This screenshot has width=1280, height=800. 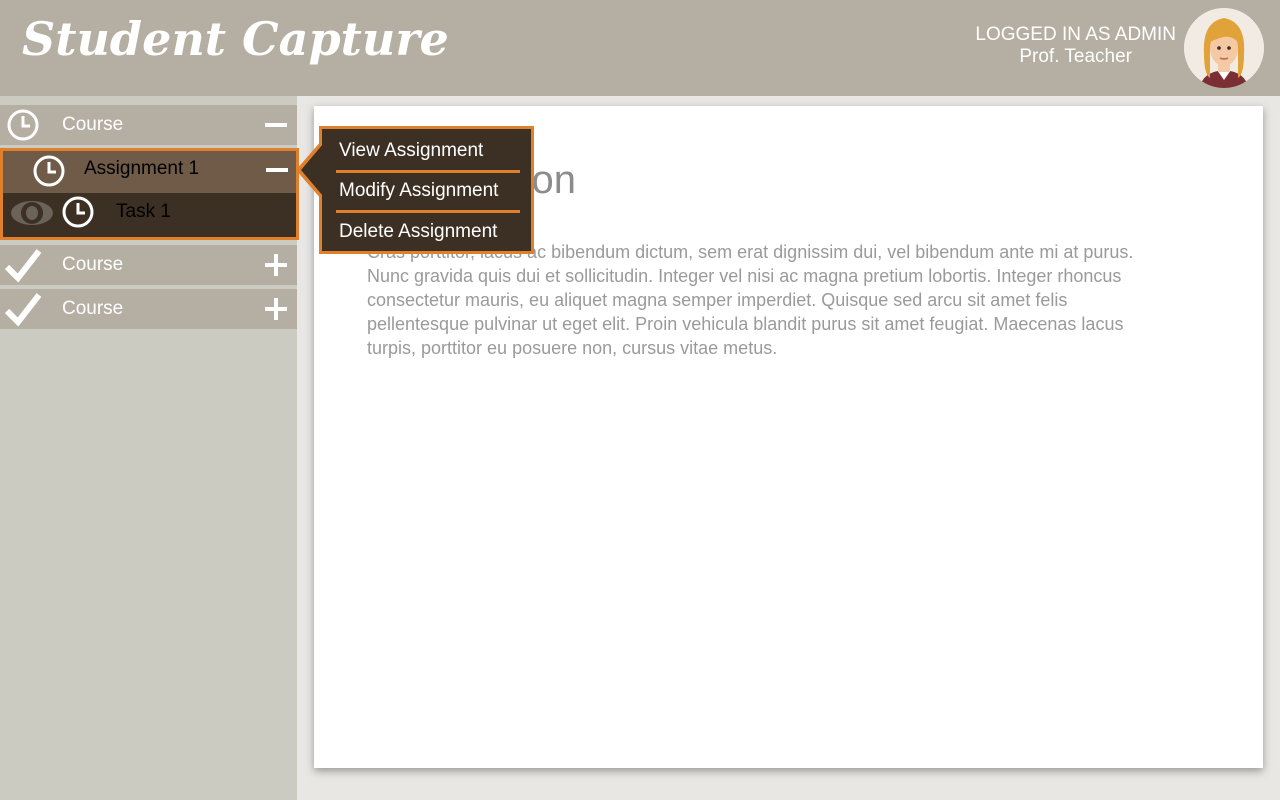 What do you see at coordinates (312, 170) in the screenshot?
I see `popup-pointer-fill` at bounding box center [312, 170].